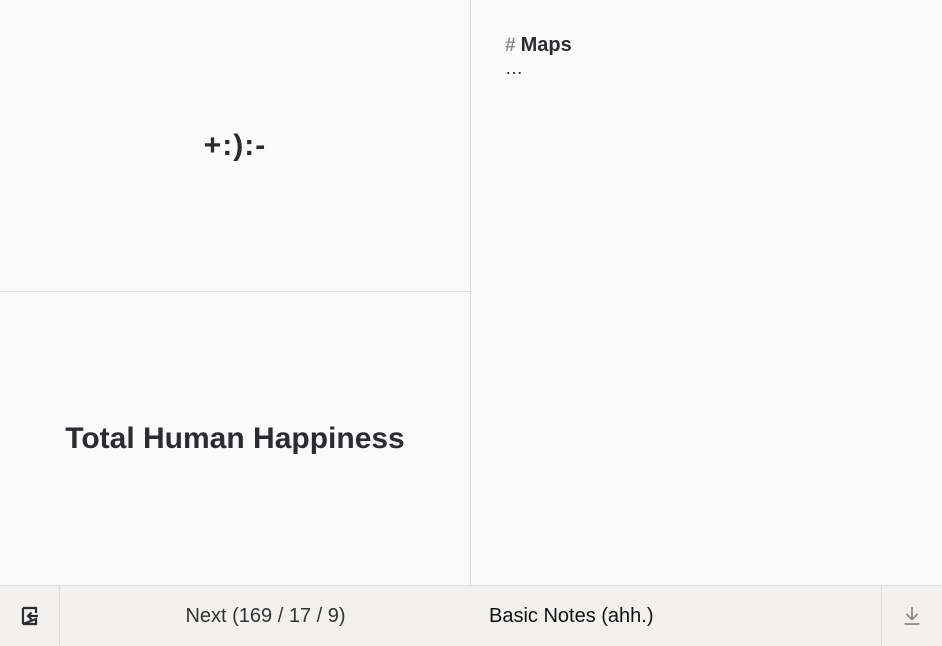 This screenshot has height=646, width=942. I want to click on next-button: Next (169 / 17 / 9), so click(265, 616).